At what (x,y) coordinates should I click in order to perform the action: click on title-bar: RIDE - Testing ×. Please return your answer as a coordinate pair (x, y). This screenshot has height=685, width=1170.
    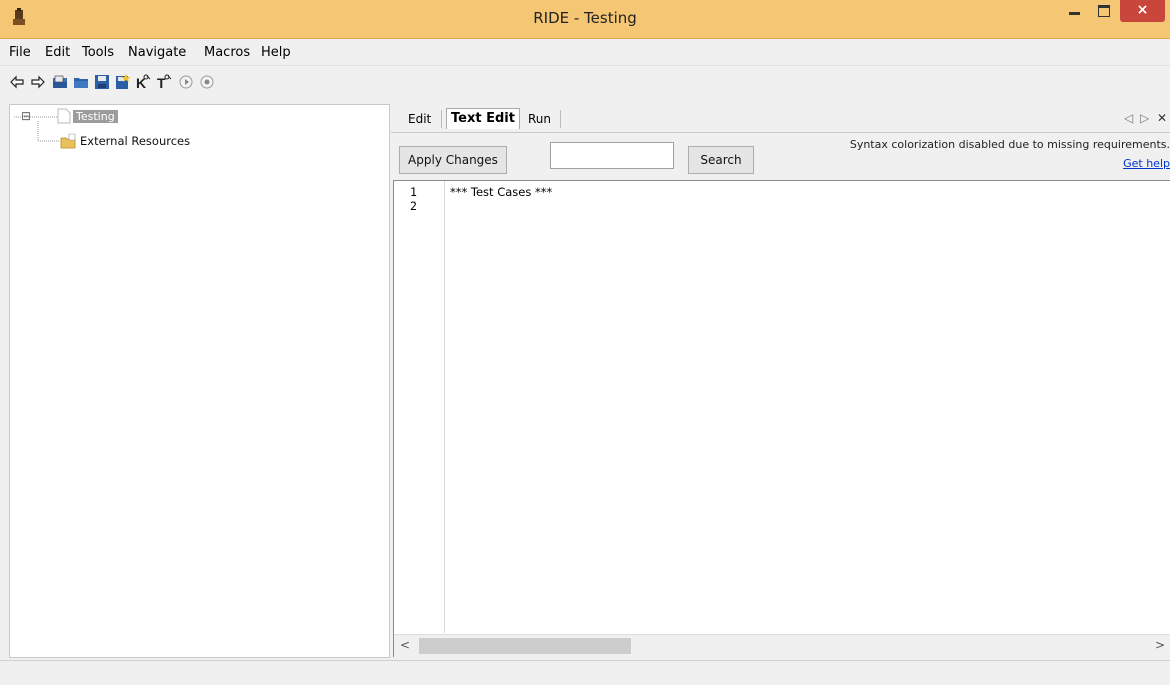
    Looking at the image, I should click on (585, 19).